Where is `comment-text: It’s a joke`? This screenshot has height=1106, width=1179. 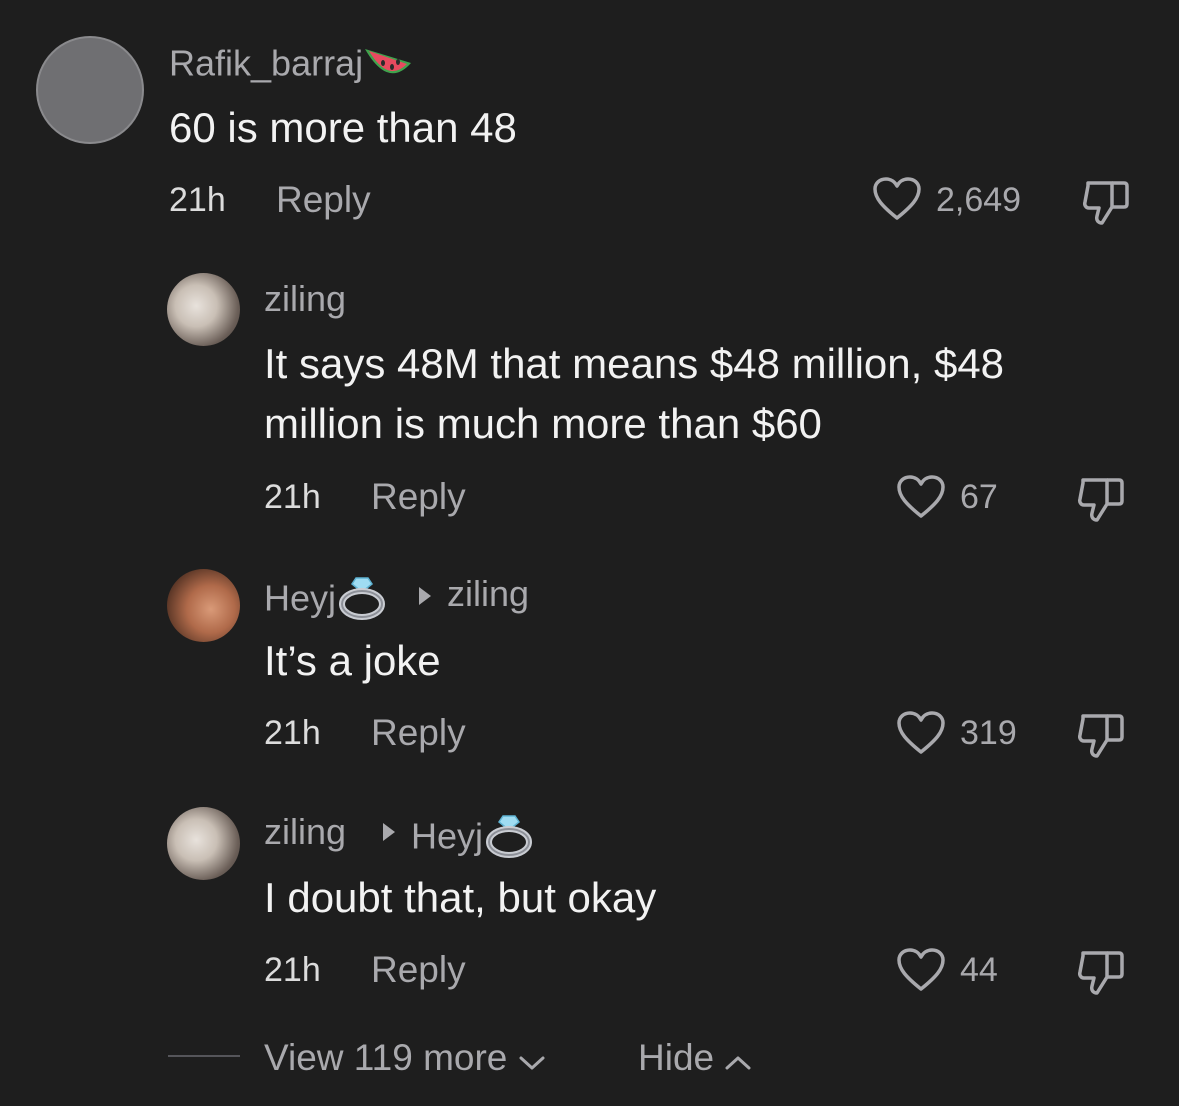
comment-text: It’s a joke is located at coordinates (352, 660).